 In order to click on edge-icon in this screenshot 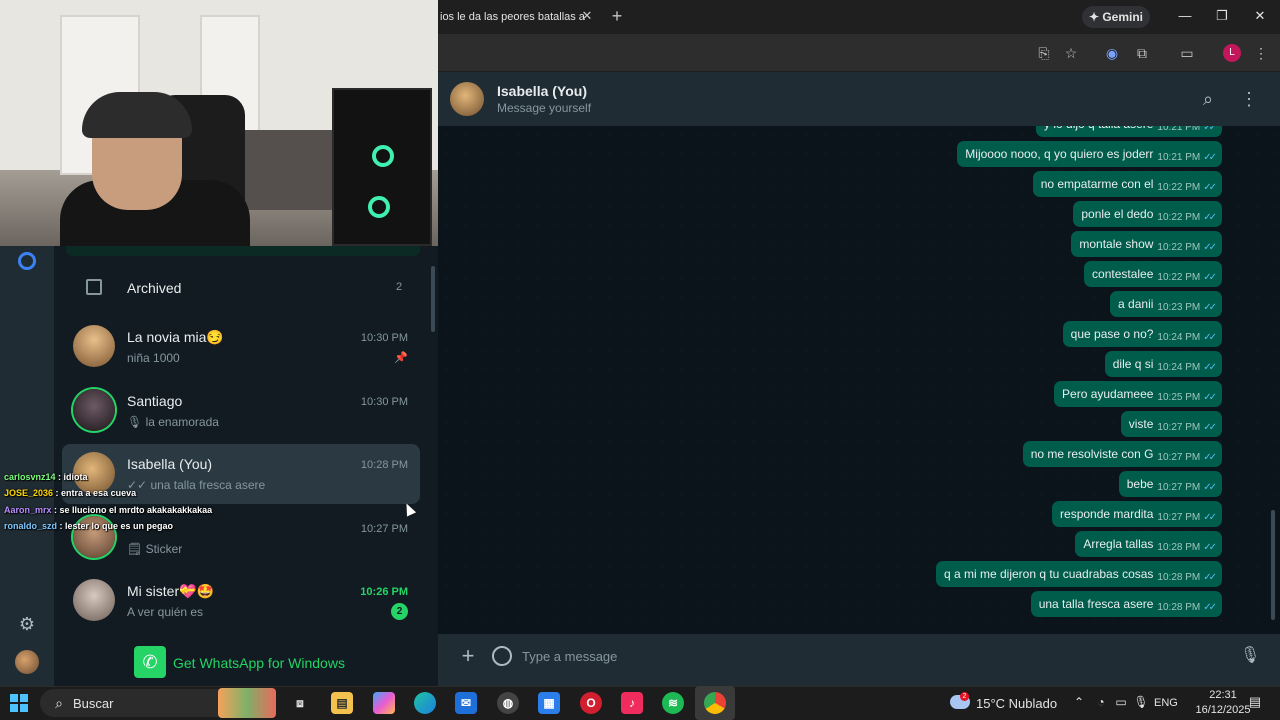, I will do `click(425, 703)`.